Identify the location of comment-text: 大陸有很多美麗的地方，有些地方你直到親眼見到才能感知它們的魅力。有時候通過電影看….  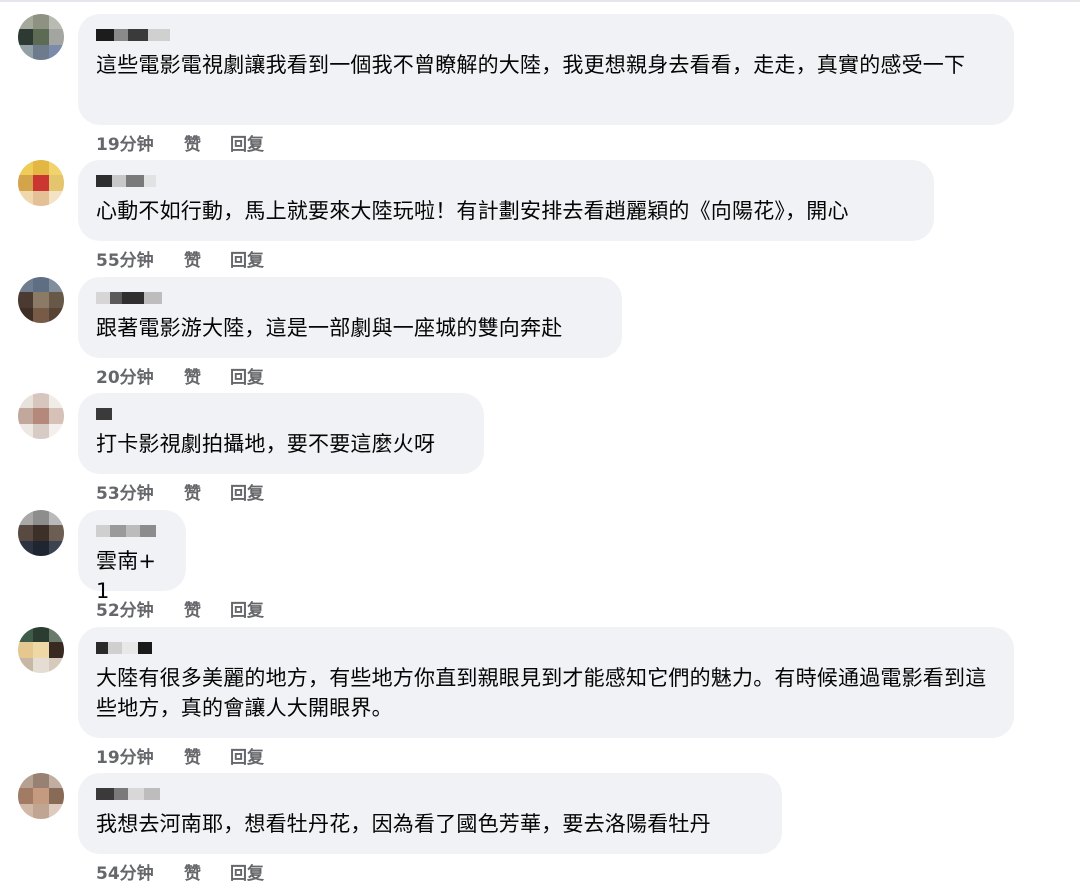
(541, 693).